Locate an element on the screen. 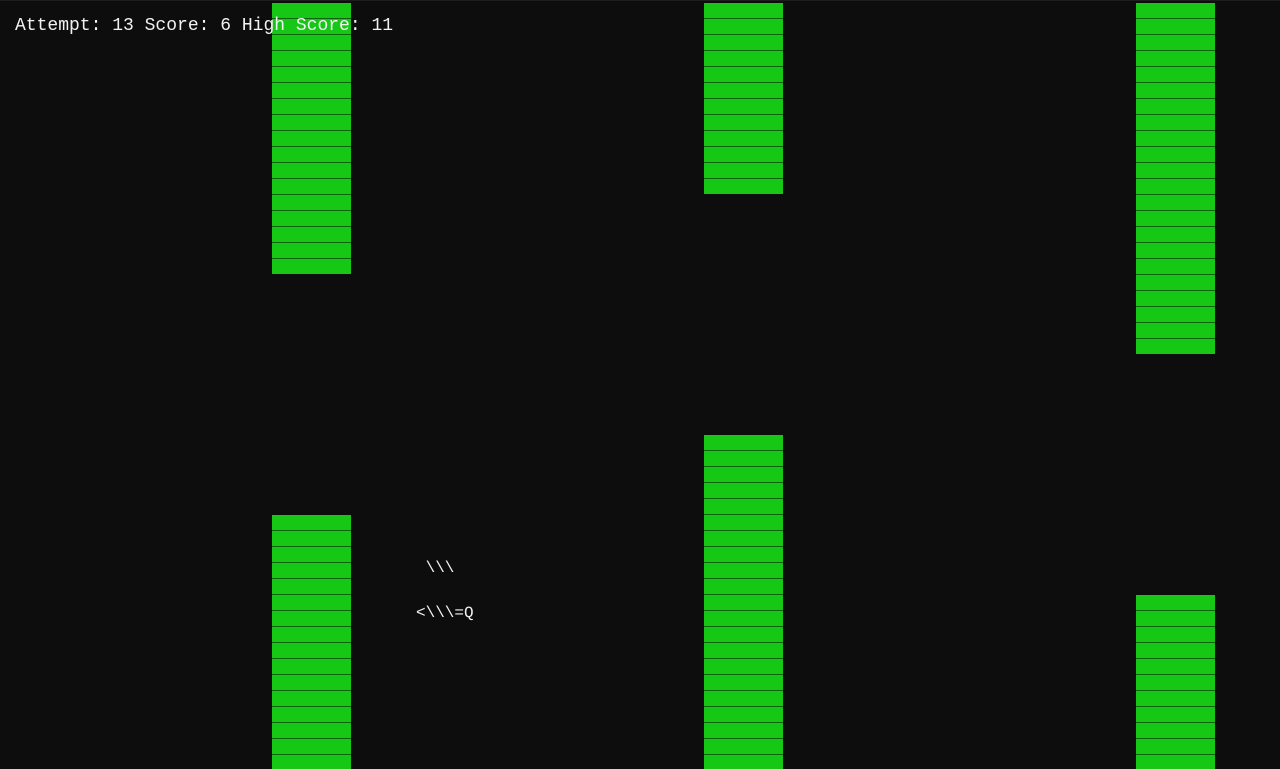  hud-status-text: Attempt: 13 Score: 6 High Score: 11 is located at coordinates (204, 26).